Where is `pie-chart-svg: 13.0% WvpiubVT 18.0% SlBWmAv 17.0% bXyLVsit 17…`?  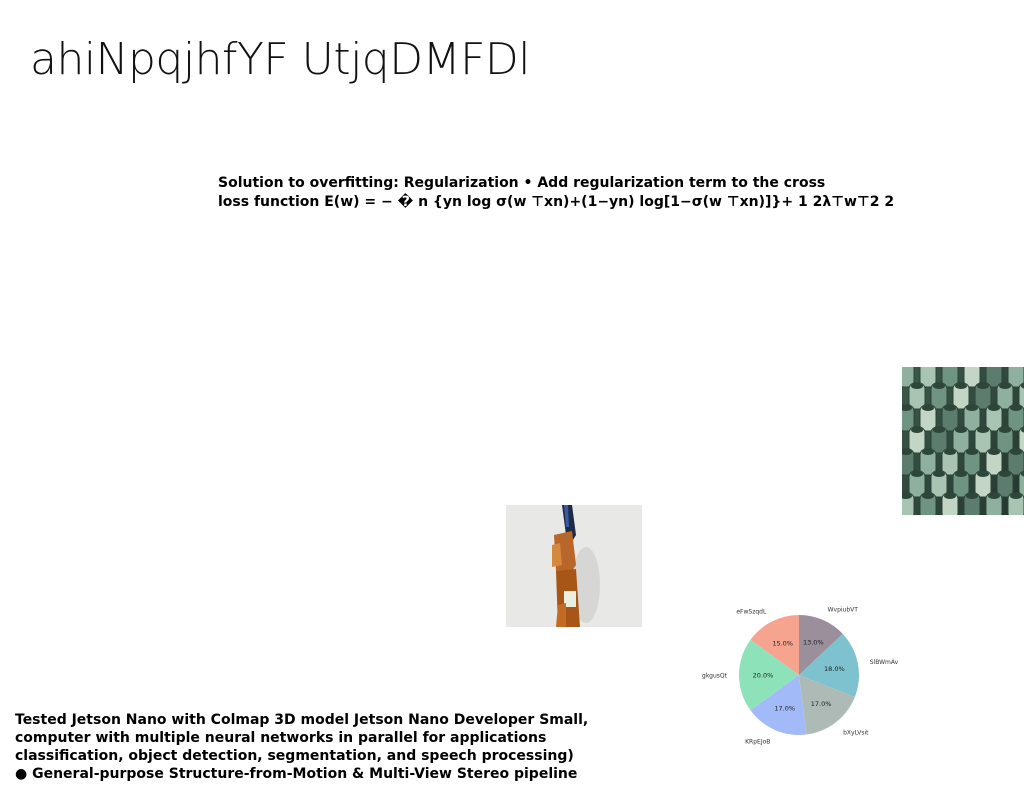 pie-chart-svg: 13.0% WvpiubVT 18.0% SlBWmAv 17.0% bXyLVsit 17… is located at coordinates (800, 676).